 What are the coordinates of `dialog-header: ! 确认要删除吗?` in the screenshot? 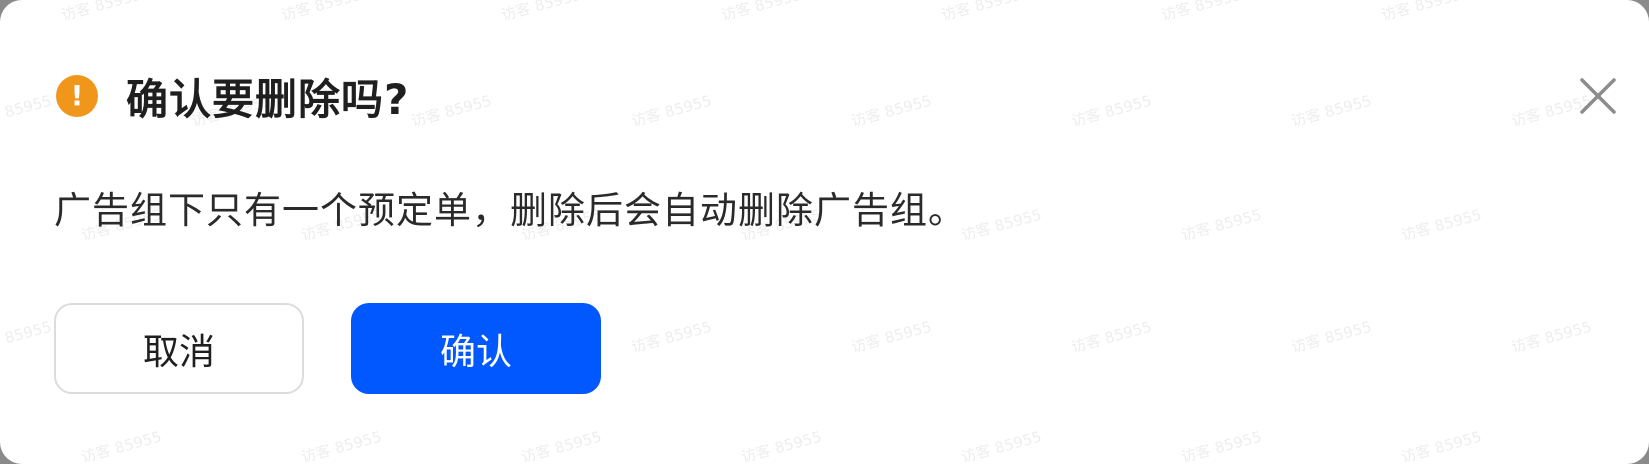 It's located at (232, 96).